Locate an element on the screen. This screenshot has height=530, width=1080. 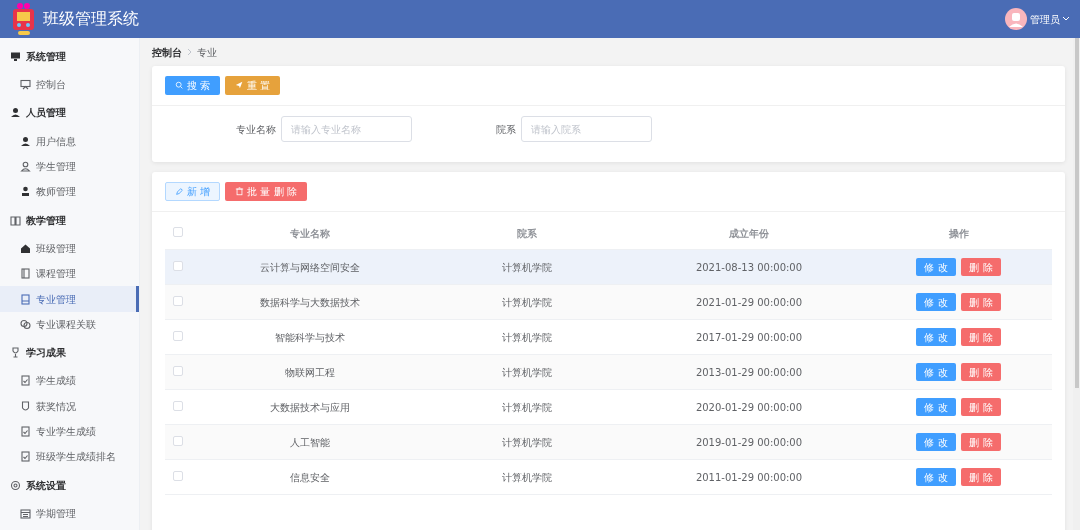
avatar-icon is located at coordinates (1016, 19).